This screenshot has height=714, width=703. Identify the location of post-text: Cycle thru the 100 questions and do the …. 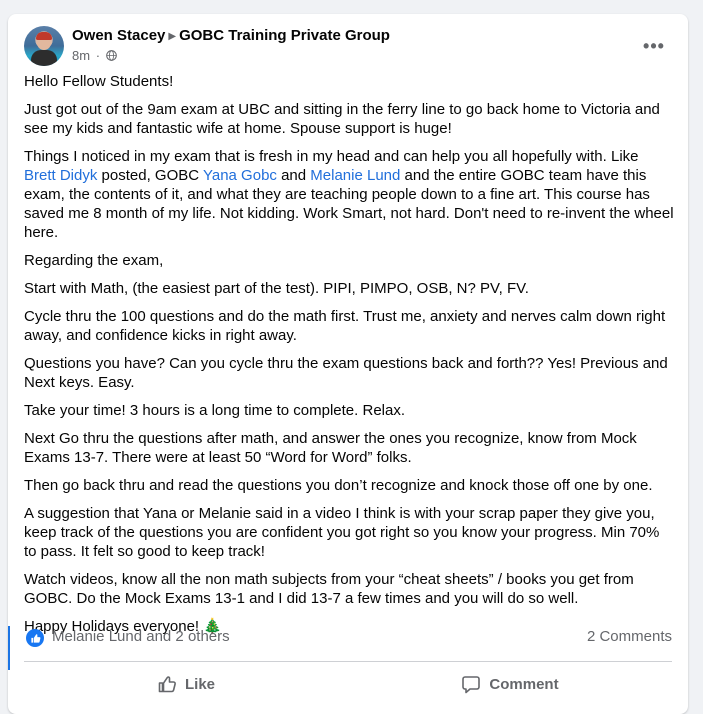
(345, 326).